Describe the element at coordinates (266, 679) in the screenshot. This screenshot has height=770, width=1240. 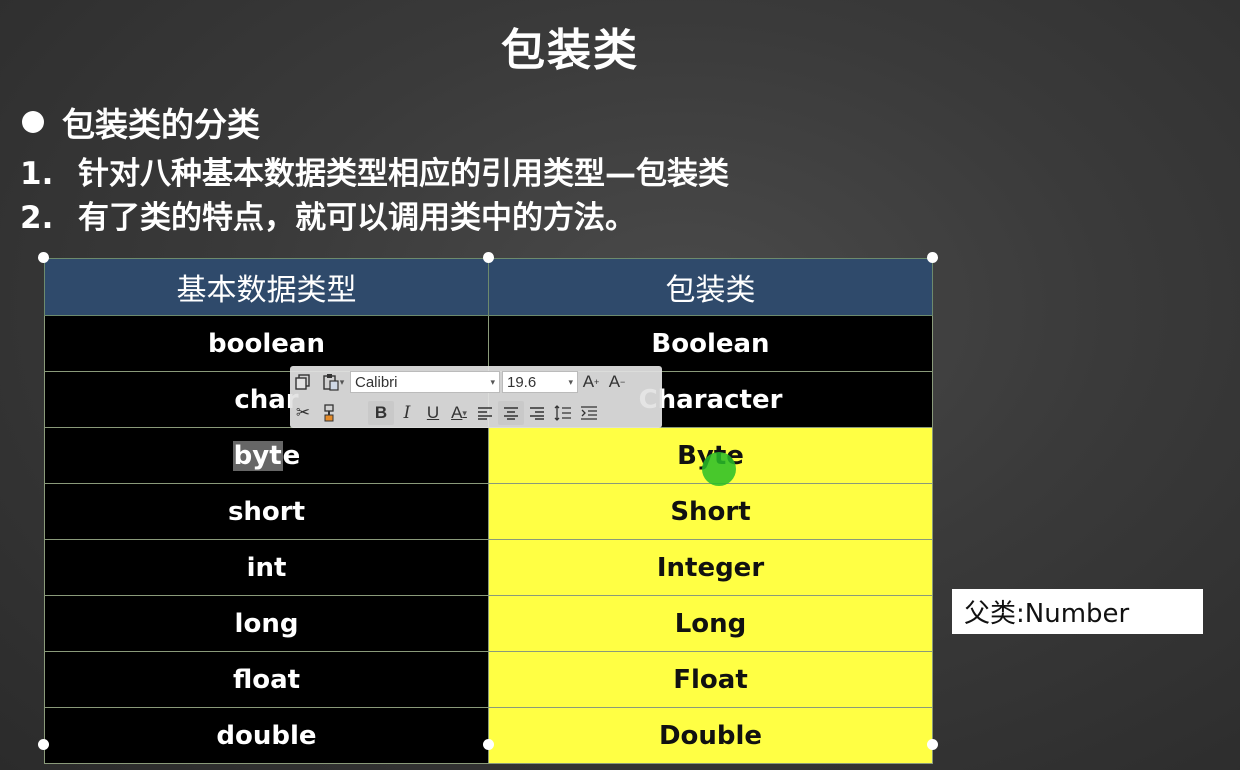
I see `cell-primitive: float` at that location.